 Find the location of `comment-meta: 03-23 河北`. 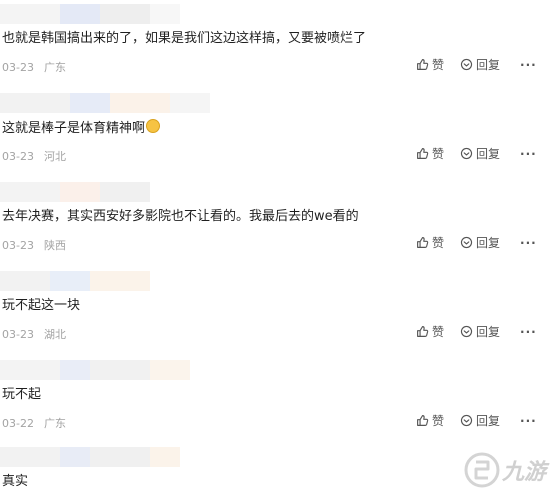

comment-meta: 03-23 河北 is located at coordinates (34, 156).